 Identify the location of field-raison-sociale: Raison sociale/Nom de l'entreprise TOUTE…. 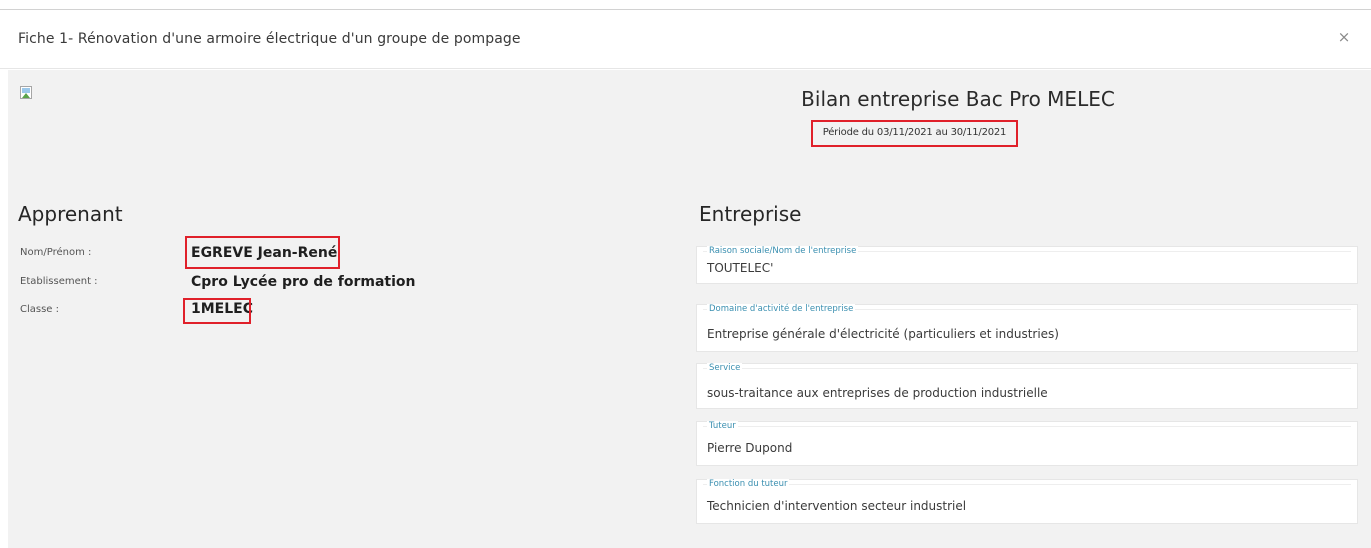
(1027, 265).